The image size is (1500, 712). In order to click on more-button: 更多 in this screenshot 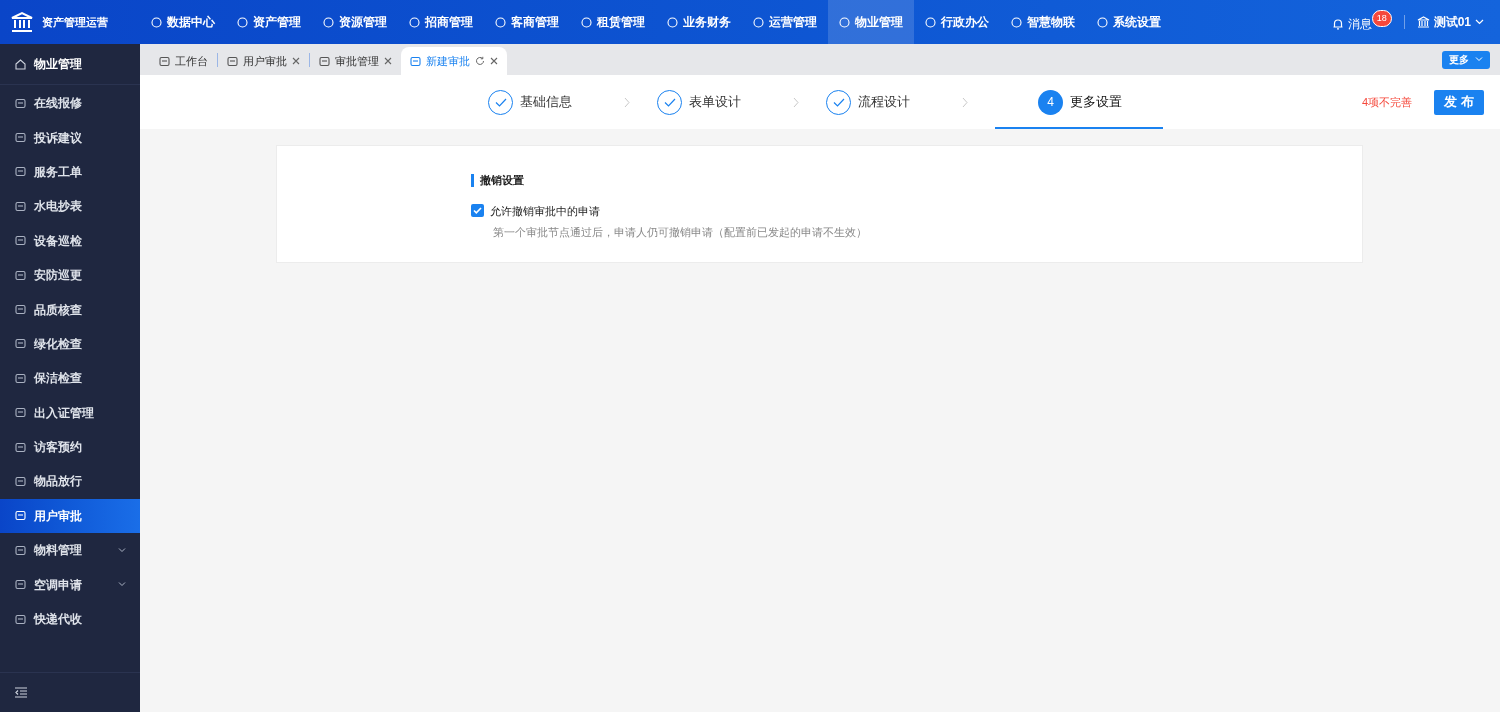, I will do `click(1466, 59)`.